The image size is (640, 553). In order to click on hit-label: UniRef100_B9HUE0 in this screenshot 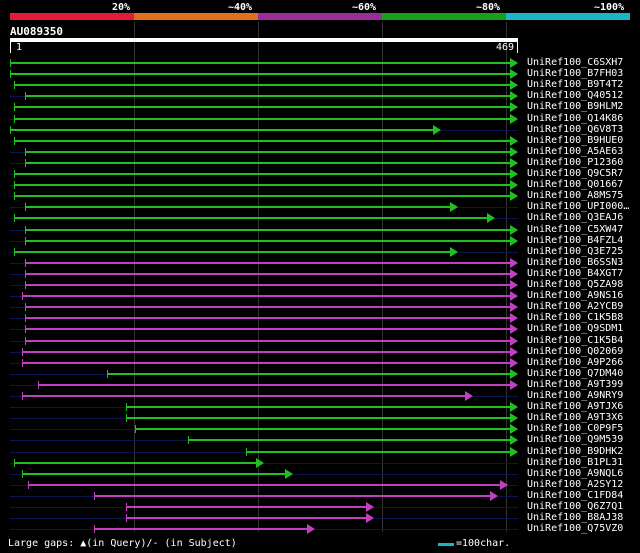, I will do `click(575, 140)`.